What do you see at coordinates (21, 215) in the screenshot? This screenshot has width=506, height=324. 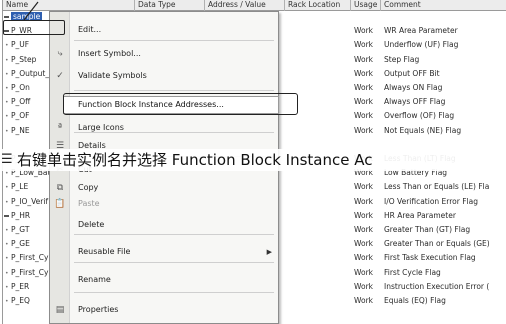 I see `cell-name-text: P_HR` at bounding box center [21, 215].